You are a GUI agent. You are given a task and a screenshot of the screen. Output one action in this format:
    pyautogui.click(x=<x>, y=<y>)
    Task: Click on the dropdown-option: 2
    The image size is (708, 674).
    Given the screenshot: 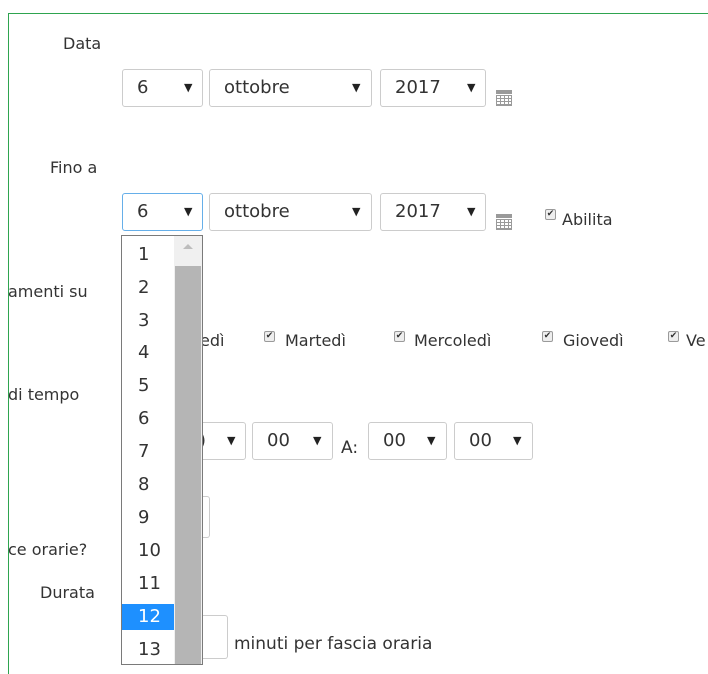 What is the action you would take?
    pyautogui.click(x=148, y=288)
    